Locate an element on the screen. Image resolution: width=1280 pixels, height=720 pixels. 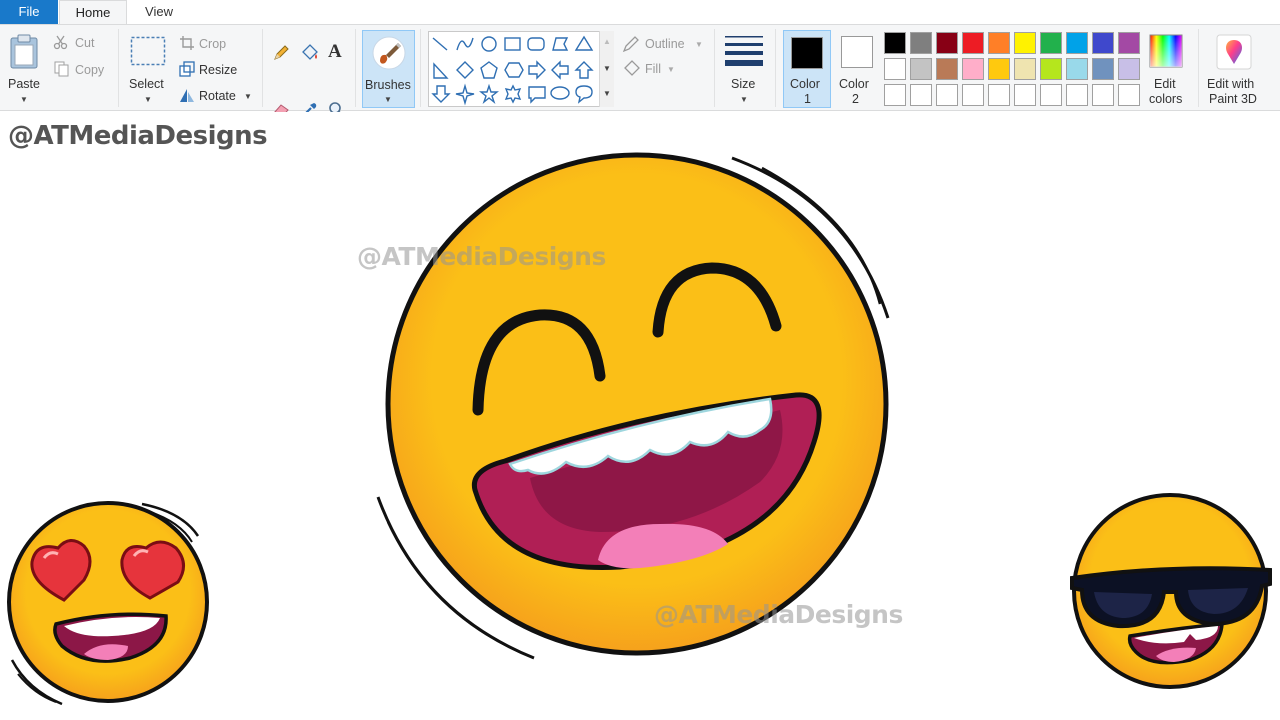
color1-button: Color 1 is located at coordinates (807, 69).